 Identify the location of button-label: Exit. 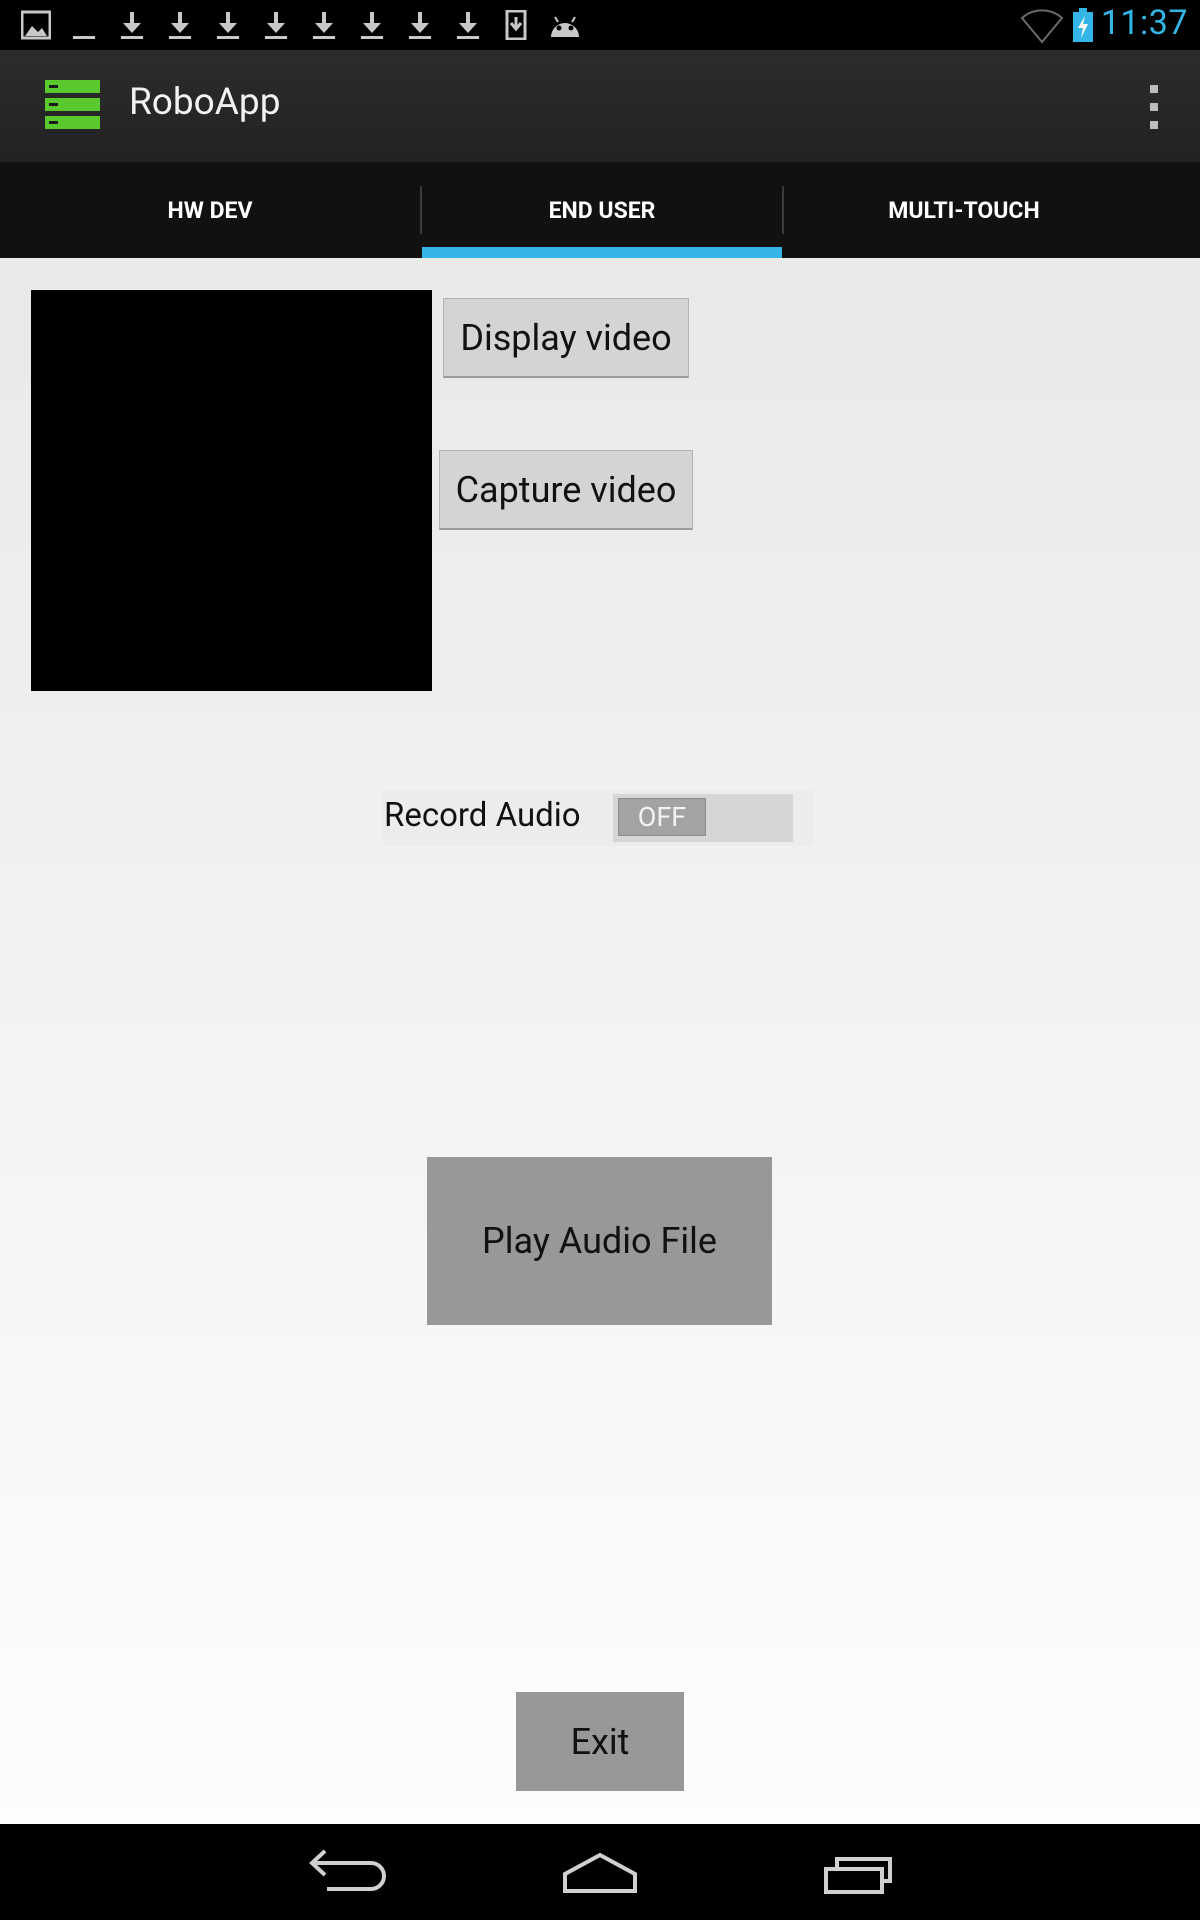
(600, 1741).